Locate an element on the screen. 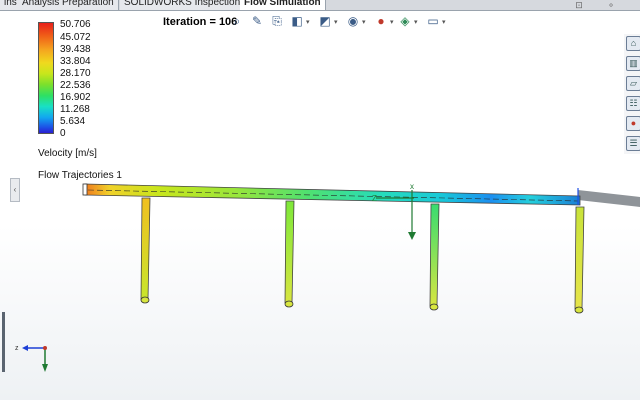  svg-text: Z is located at coordinates (374, 198).